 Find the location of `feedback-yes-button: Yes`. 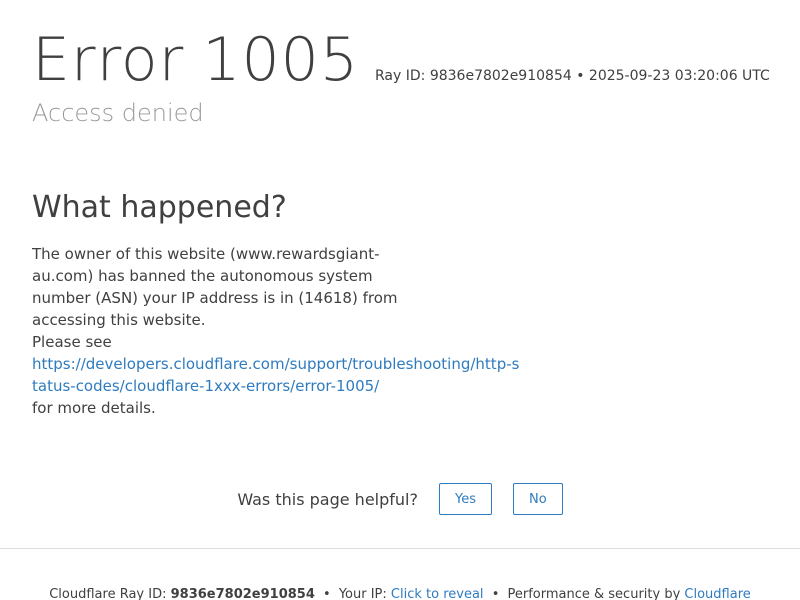

feedback-yes-button: Yes is located at coordinates (465, 499).